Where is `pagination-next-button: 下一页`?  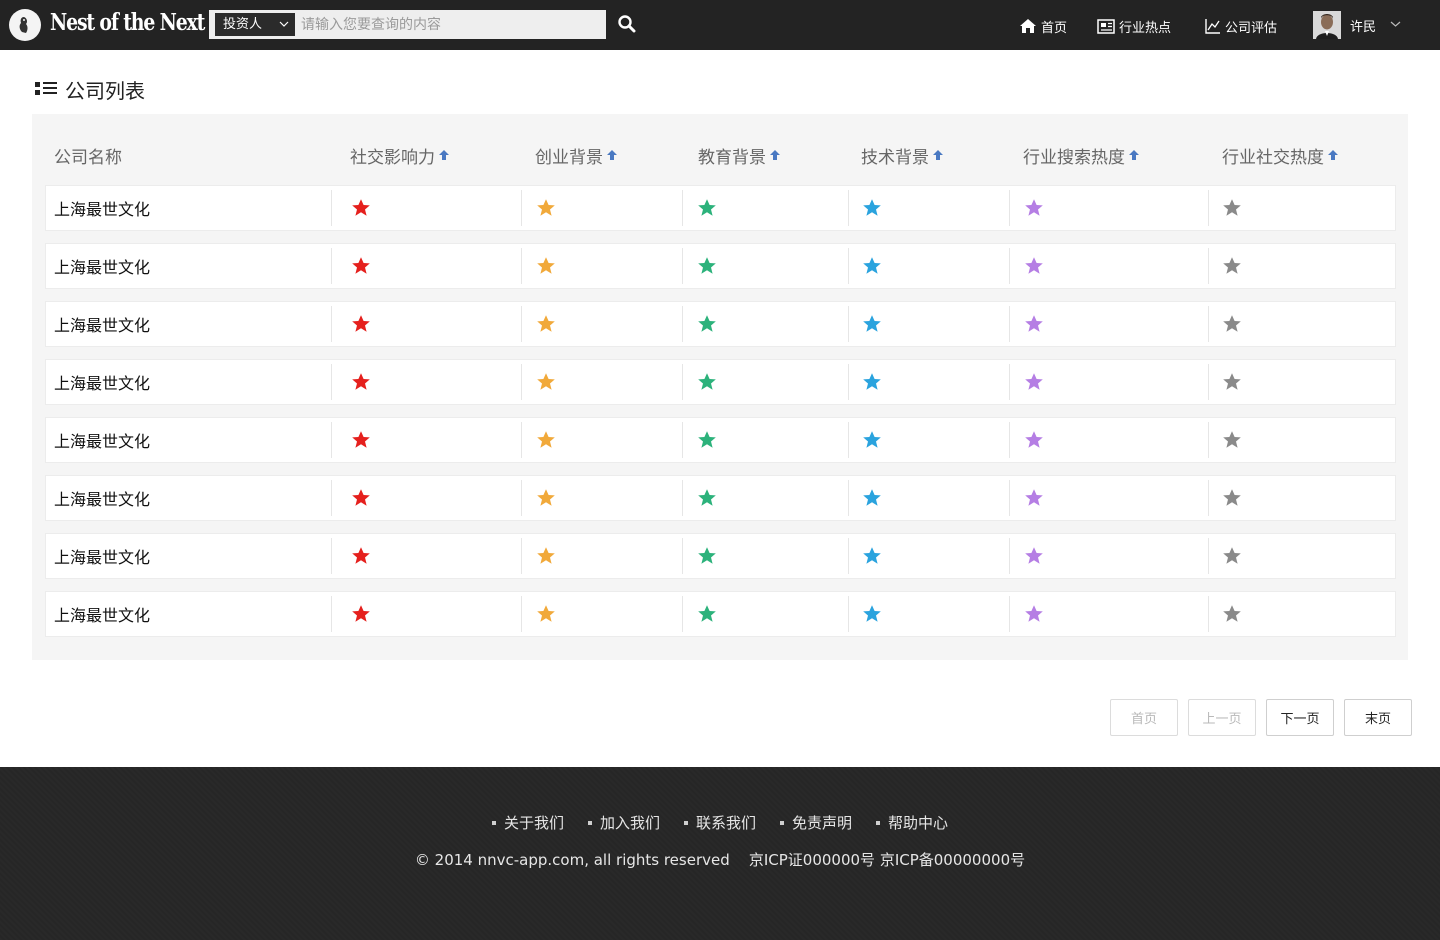 pagination-next-button: 下一页 is located at coordinates (1300, 717).